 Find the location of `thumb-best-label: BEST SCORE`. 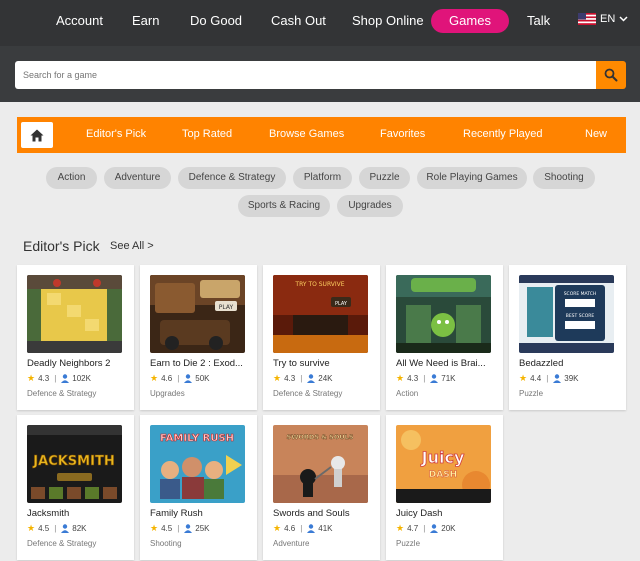

thumb-best-label: BEST SCORE is located at coordinates (580, 316).